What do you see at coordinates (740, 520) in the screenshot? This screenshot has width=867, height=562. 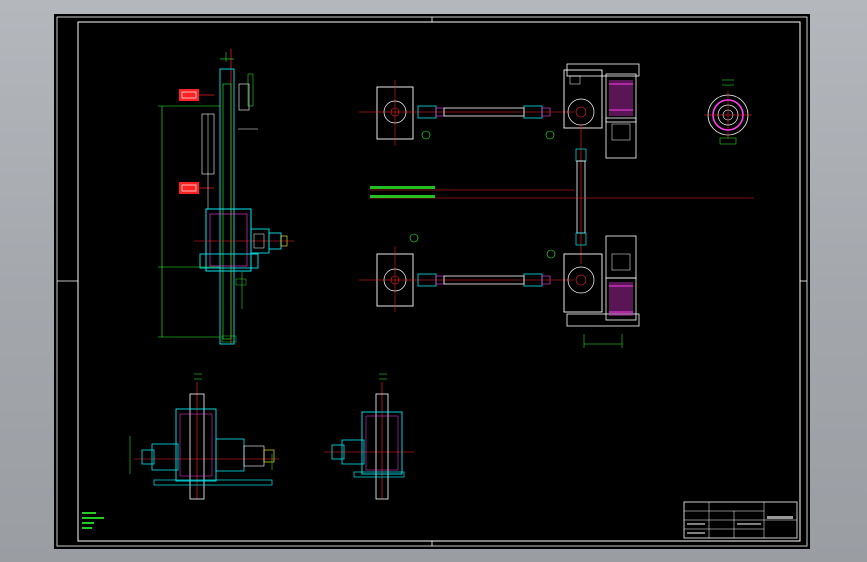 I see `title-block` at bounding box center [740, 520].